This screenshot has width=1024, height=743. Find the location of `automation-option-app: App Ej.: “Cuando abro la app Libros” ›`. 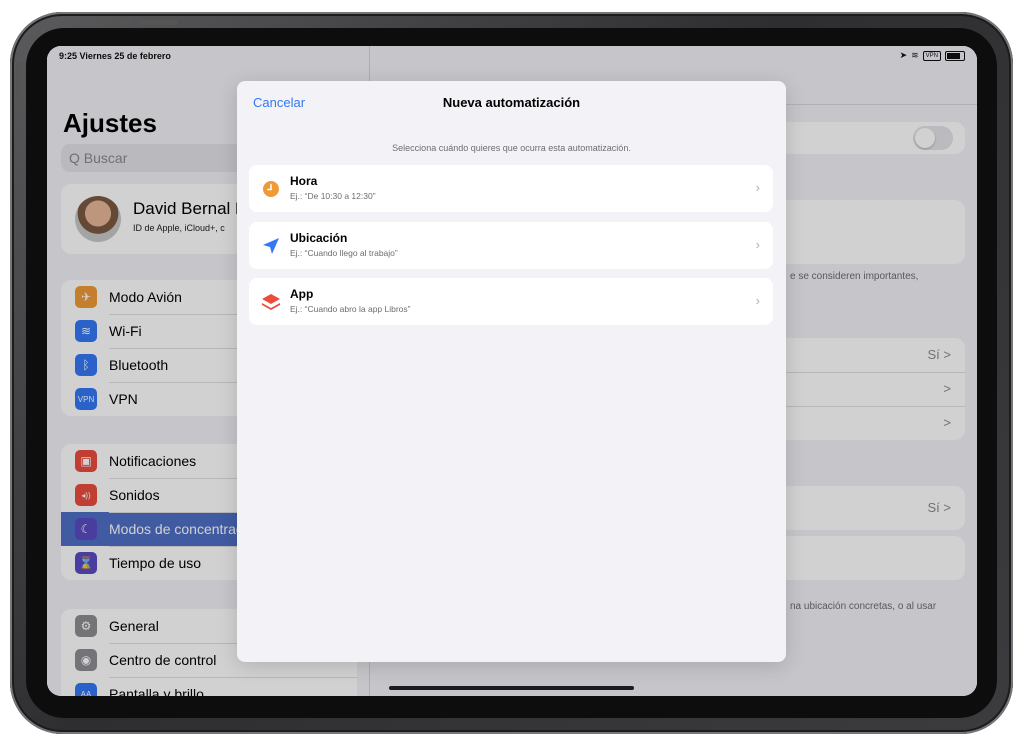

automation-option-app: App Ej.: “Cuando abro la app Libros” › is located at coordinates (511, 301).